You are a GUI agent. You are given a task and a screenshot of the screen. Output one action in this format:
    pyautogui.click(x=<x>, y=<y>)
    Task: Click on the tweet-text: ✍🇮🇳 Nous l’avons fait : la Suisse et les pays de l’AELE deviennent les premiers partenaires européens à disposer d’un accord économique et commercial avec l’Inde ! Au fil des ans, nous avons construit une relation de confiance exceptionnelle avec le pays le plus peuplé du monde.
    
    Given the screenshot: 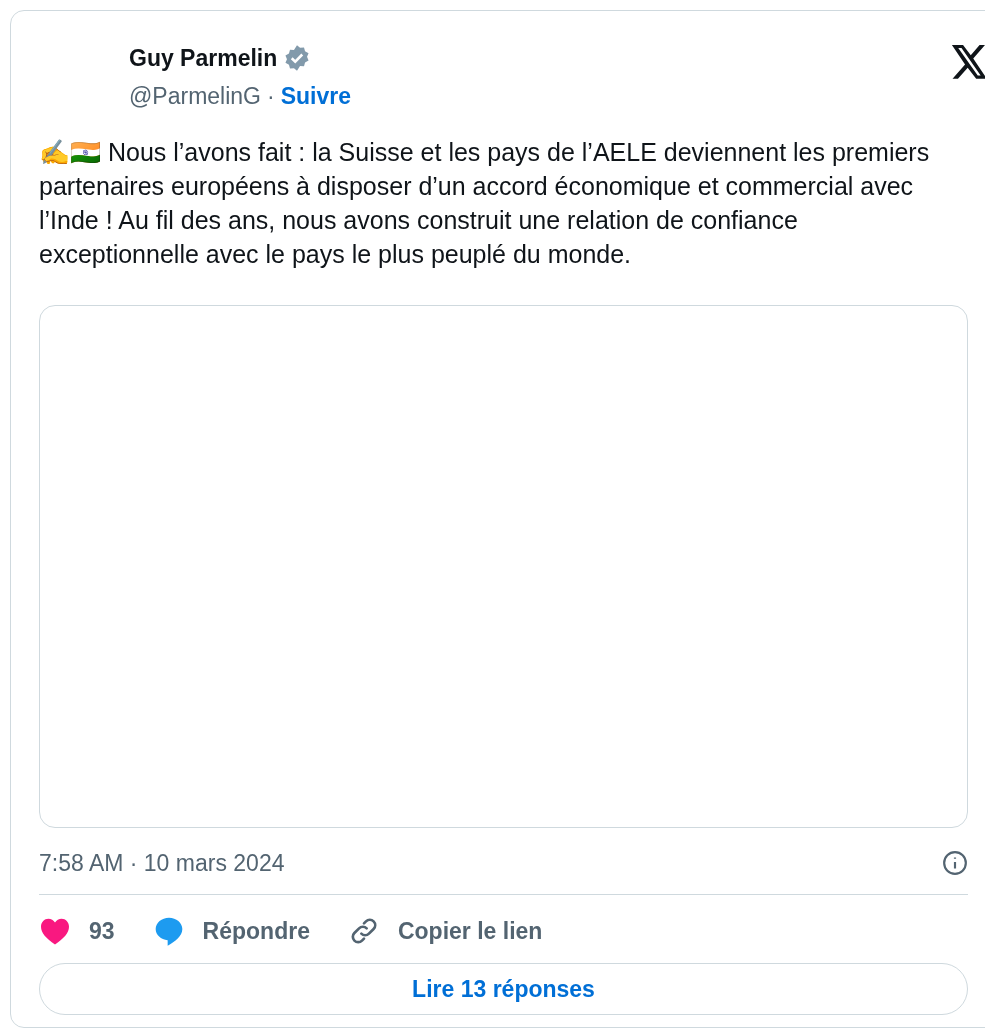 What is the action you would take?
    pyautogui.click(x=484, y=203)
    